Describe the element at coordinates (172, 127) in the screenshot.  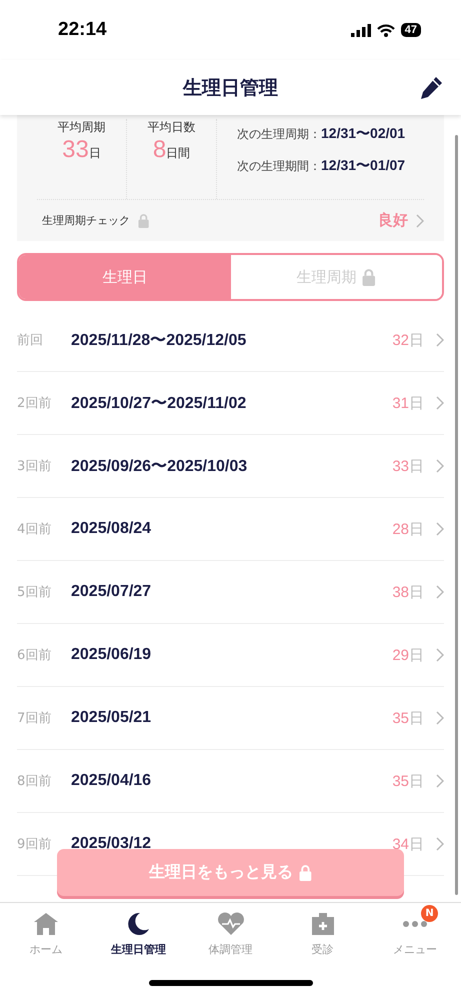
I see `stat-label: 平均日数` at that location.